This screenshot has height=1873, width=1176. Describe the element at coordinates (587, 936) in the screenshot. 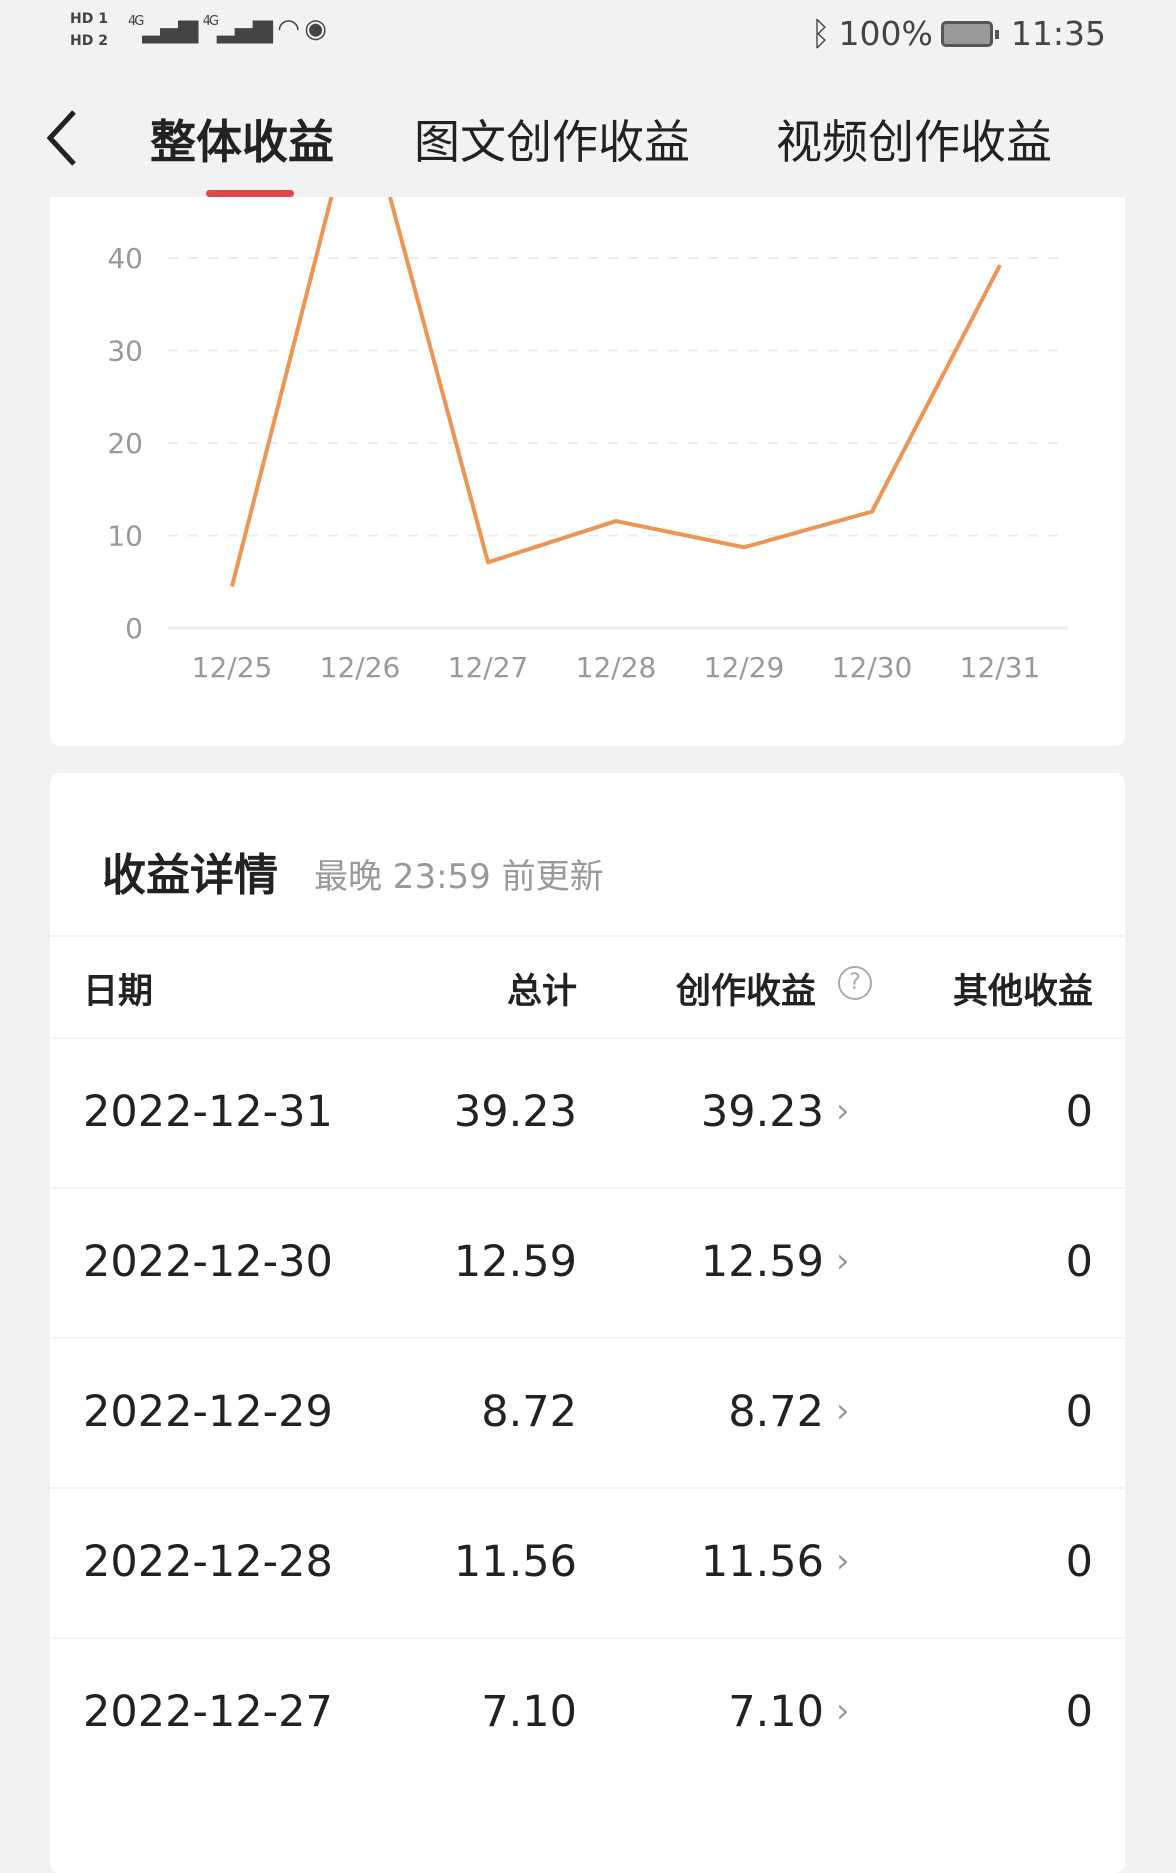

I see `divider` at that location.